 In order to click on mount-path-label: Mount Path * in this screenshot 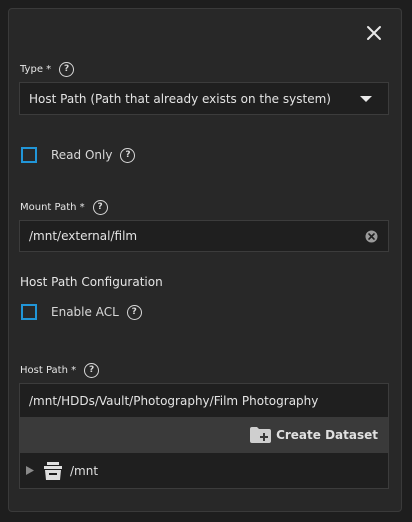, I will do `click(52, 207)`.